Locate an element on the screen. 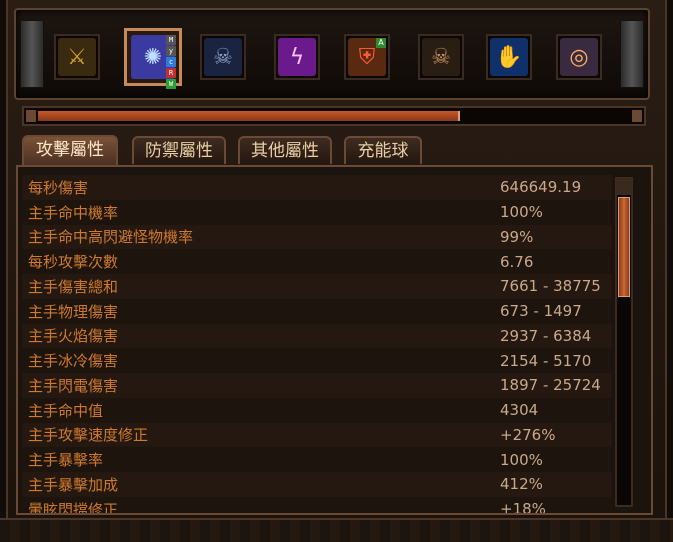 The width and height of the screenshot is (673, 542). scroll-thumb is located at coordinates (624, 247).